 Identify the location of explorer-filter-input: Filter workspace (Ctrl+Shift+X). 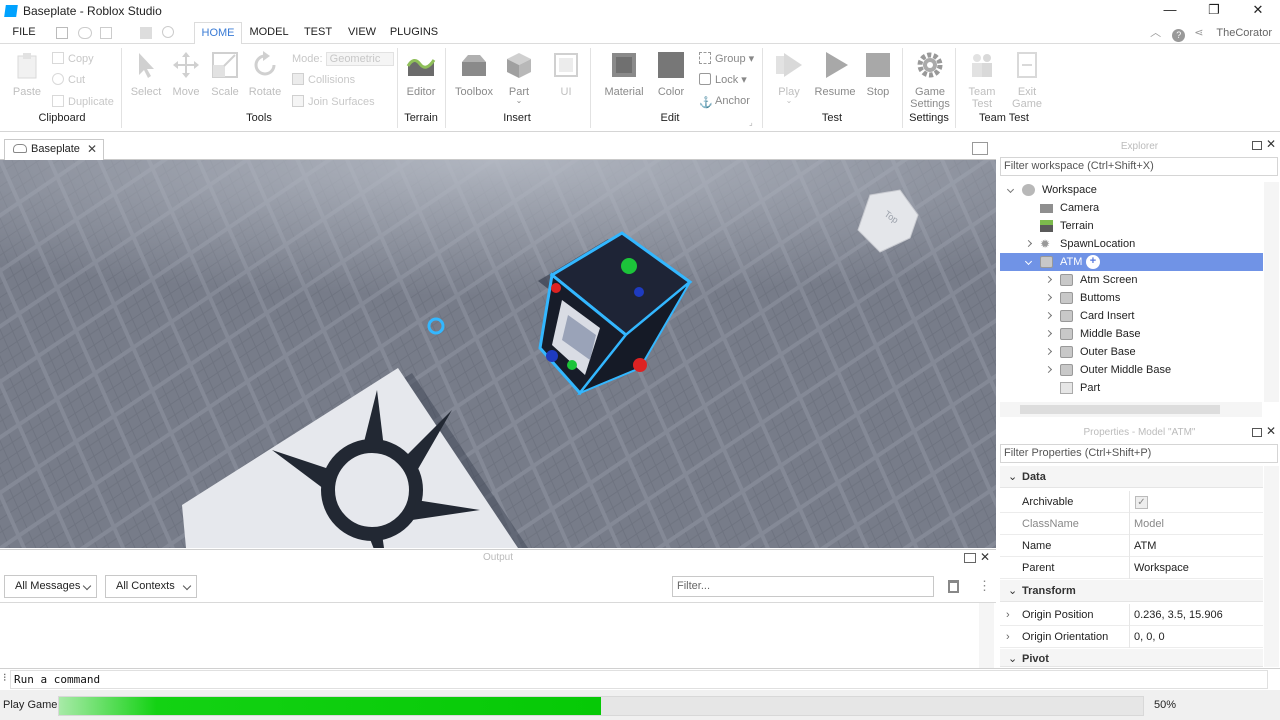
(1139, 166).